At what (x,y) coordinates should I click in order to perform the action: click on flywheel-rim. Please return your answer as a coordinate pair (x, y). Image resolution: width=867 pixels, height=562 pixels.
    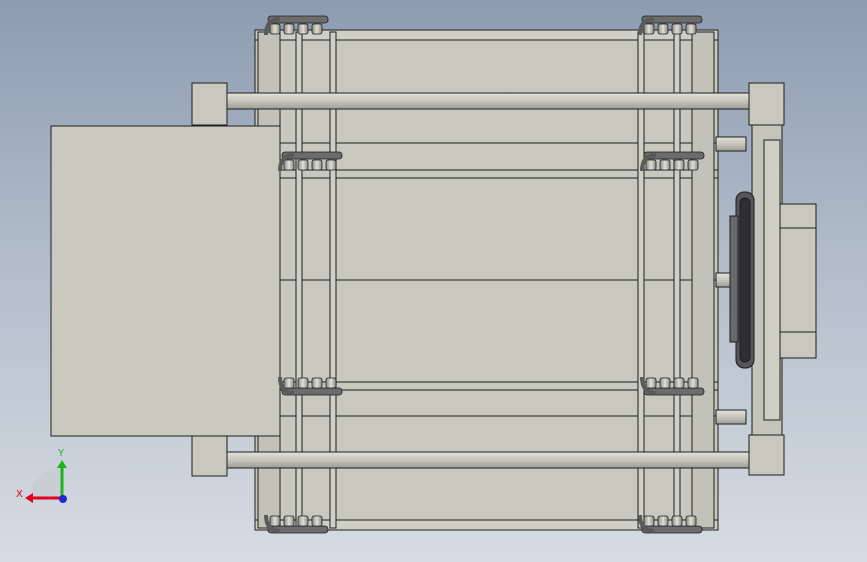
    Looking at the image, I should click on (745, 280).